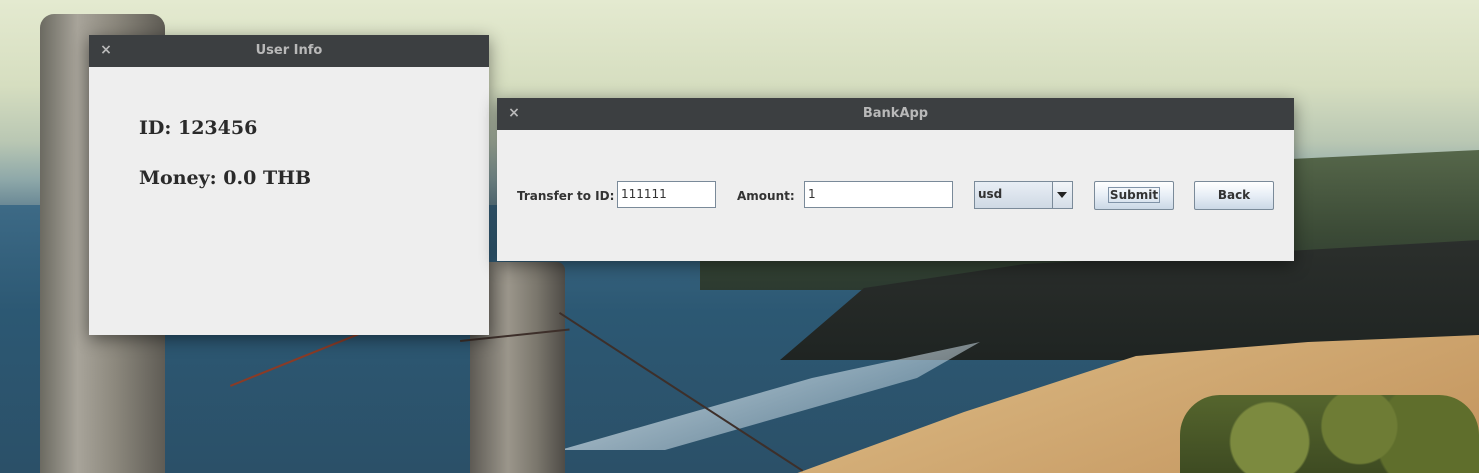 The width and height of the screenshot is (1479, 473). Describe the element at coordinates (1234, 195) in the screenshot. I see `back-button: Back` at that location.